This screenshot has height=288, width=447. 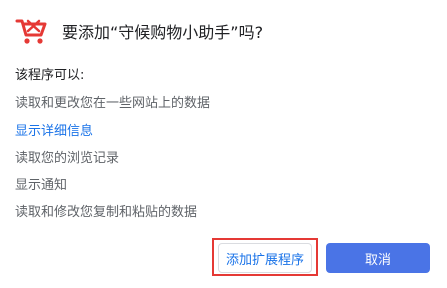 I want to click on permission-item-history: 读取您的浏览记录, so click(x=67, y=158).